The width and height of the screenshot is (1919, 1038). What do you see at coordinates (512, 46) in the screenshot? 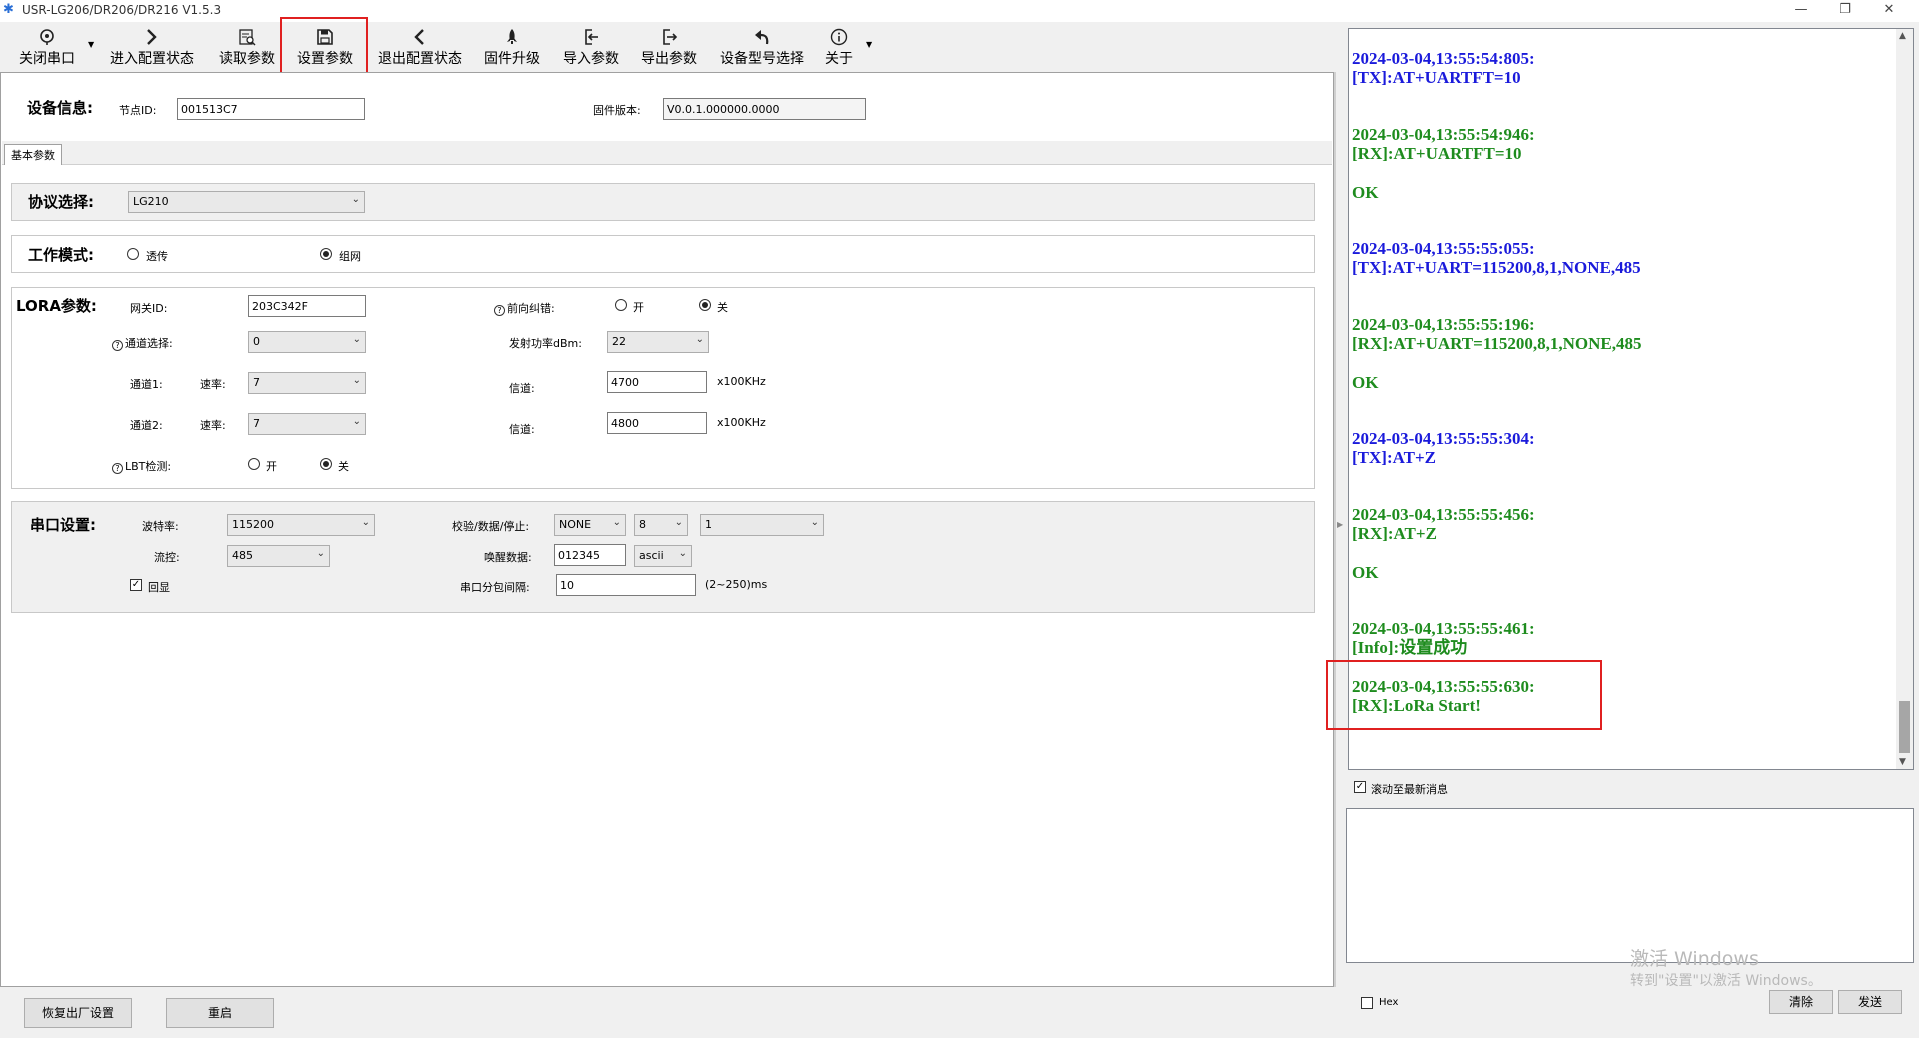
I see `firmware-upgrade-button: 固件升级` at bounding box center [512, 46].